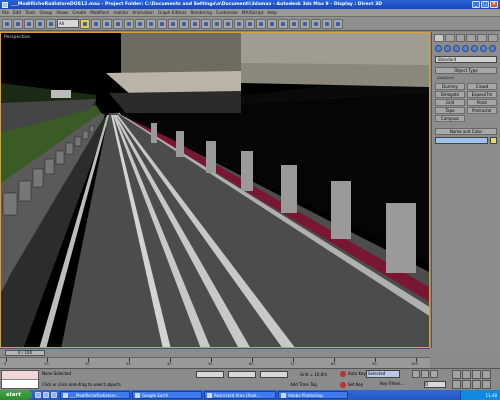  Describe the element at coordinates (476, 4) in the screenshot. I see `minimize-button: _` at that location.